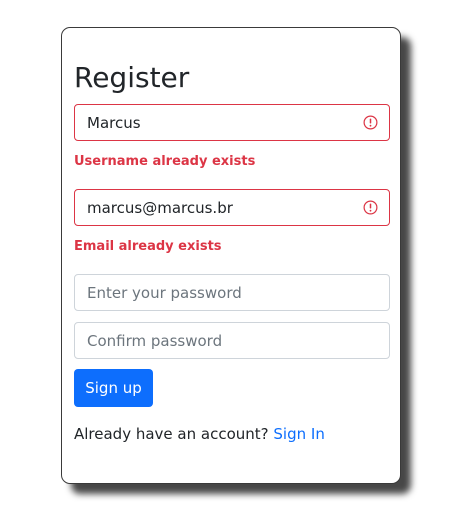 Image resolution: width=473 pixels, height=523 pixels. What do you see at coordinates (165, 161) in the screenshot?
I see `username-error: Username already exists` at bounding box center [165, 161].